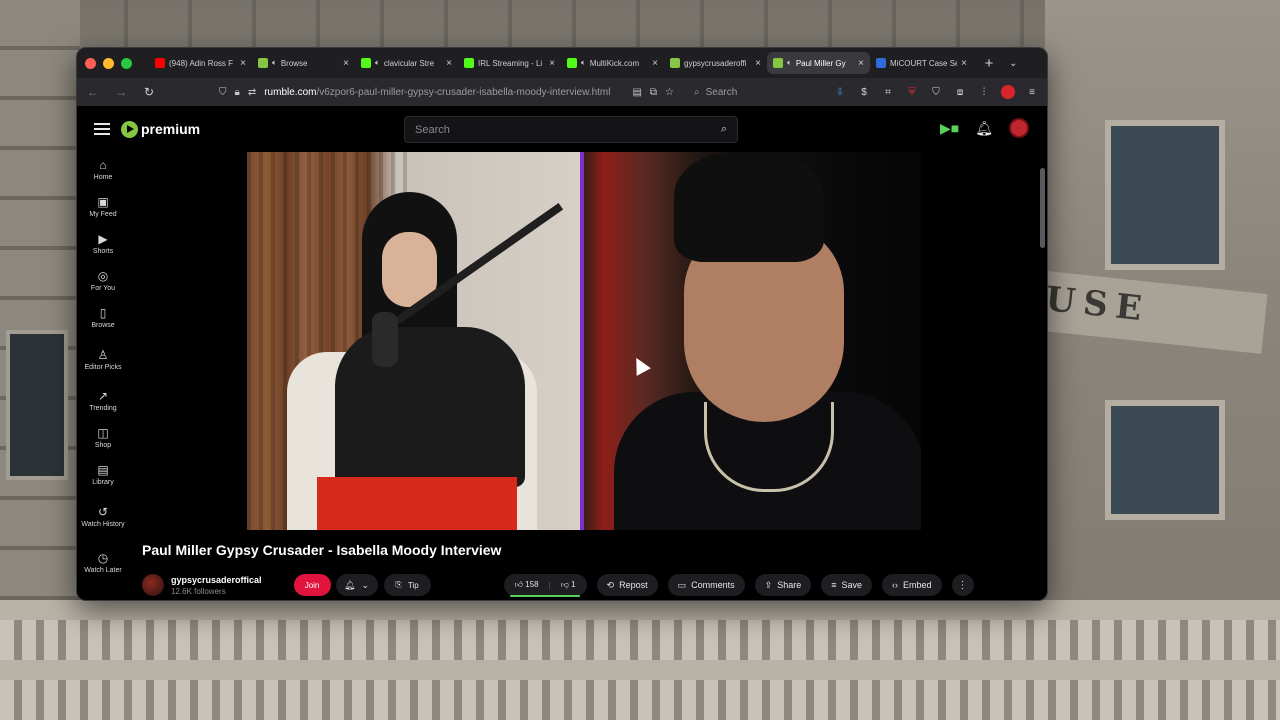 This screenshot has width=1280, height=720. I want to click on forward-button: →, so click(121, 92).